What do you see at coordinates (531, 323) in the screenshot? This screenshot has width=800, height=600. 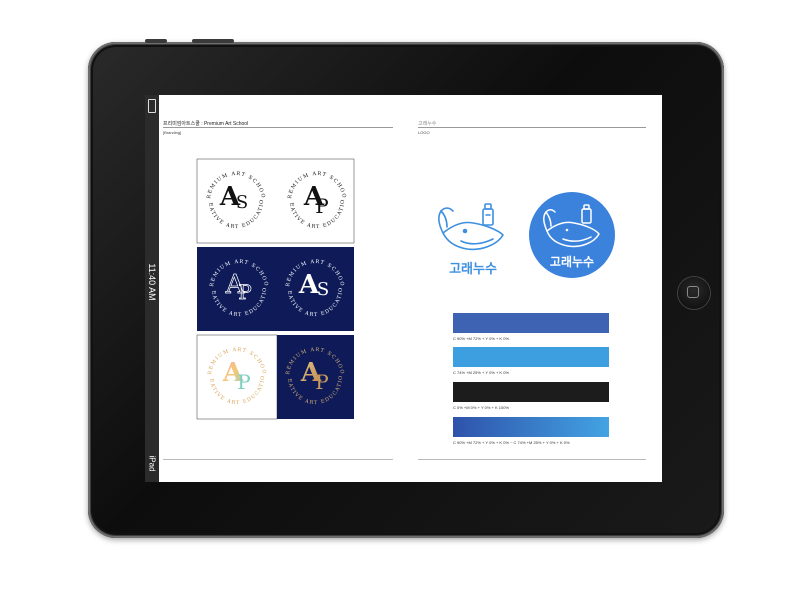 I see `color-swatch-blue` at bounding box center [531, 323].